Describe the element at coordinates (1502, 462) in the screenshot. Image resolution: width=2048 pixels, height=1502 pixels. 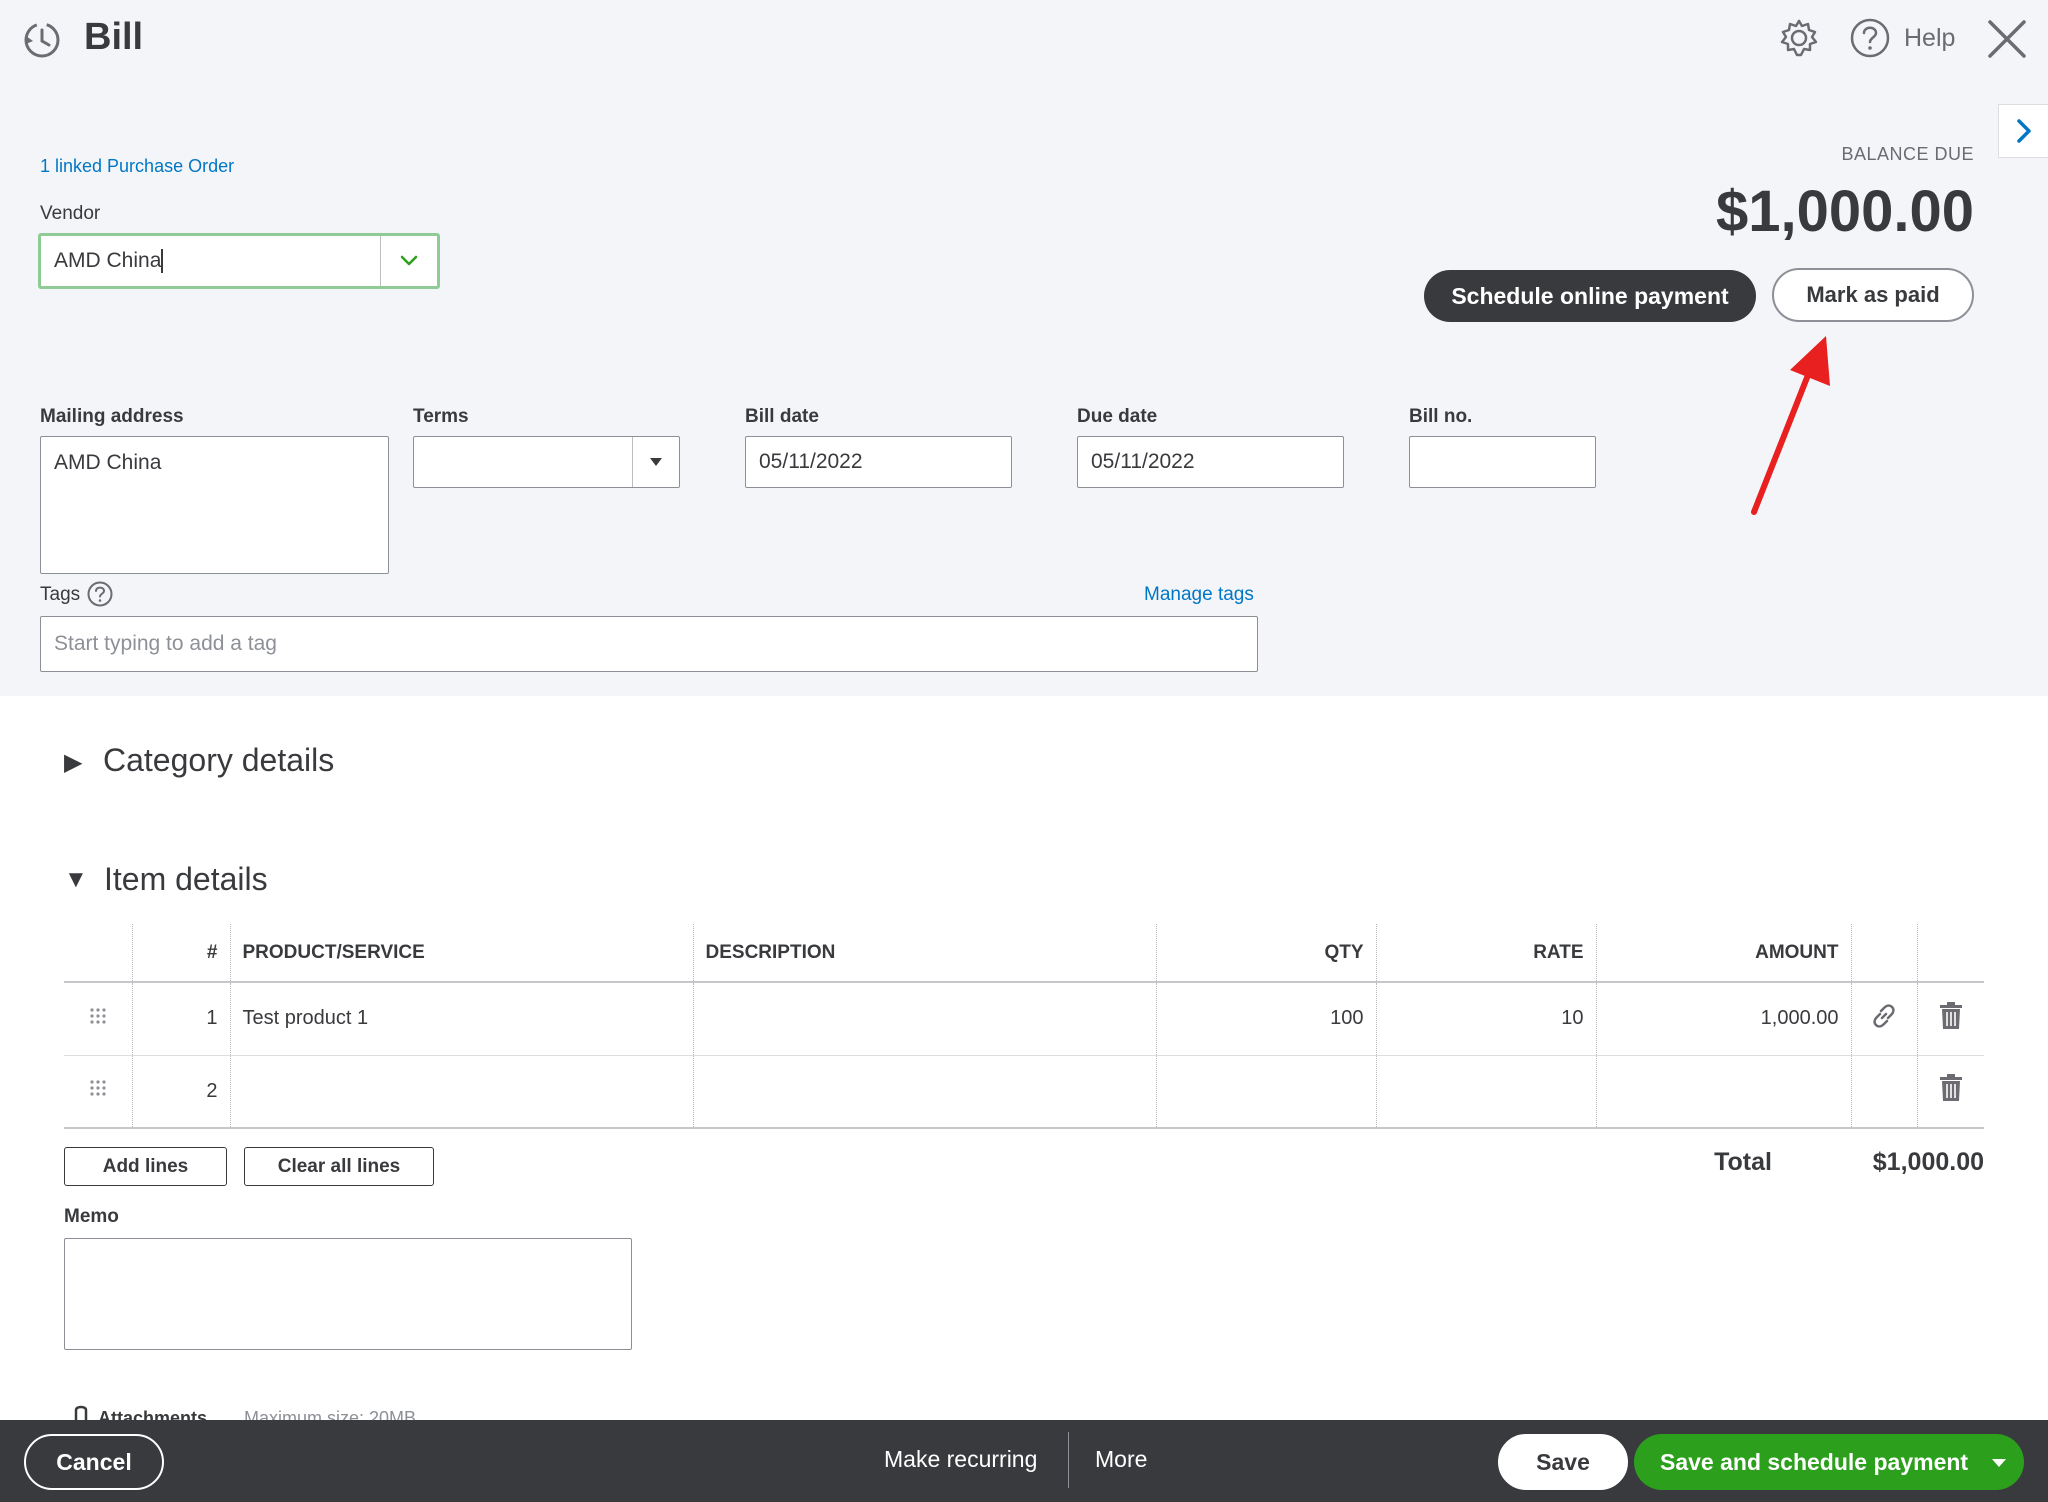
I see `bill-no-field` at that location.